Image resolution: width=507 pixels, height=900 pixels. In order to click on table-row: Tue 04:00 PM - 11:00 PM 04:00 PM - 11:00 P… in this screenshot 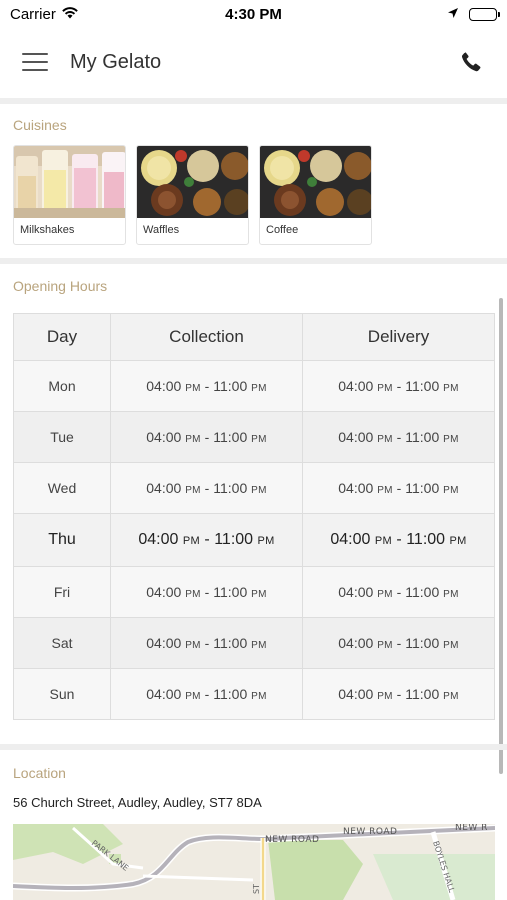, I will do `click(254, 437)`.